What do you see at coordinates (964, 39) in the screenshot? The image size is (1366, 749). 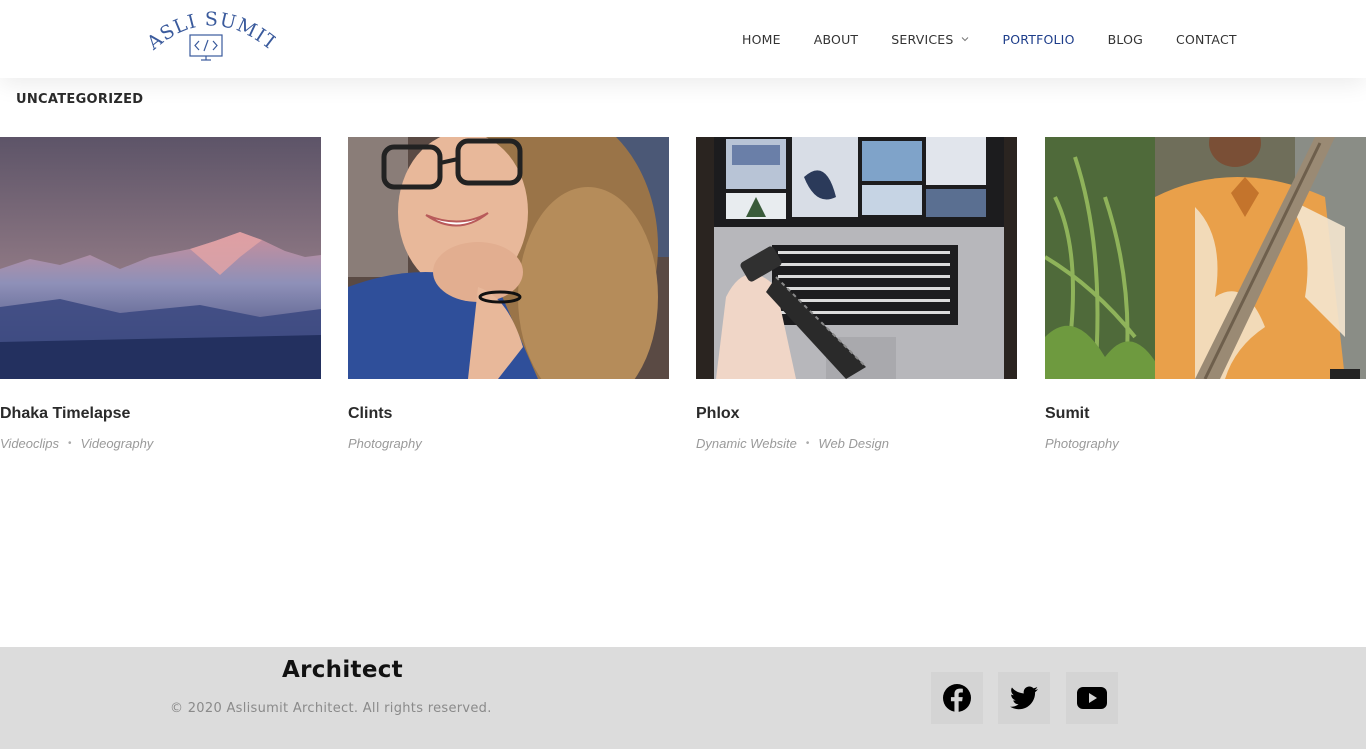 I see `chevron-down-icon` at bounding box center [964, 39].